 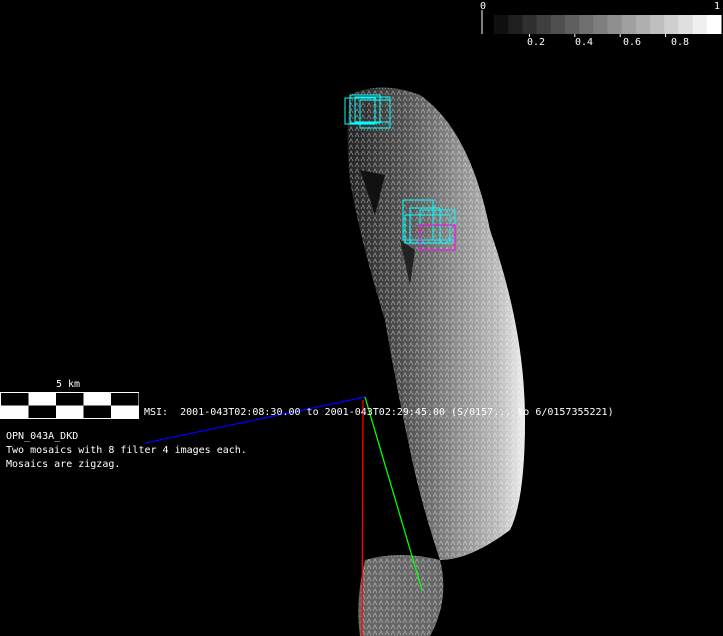 I want to click on colorbar-max-label: 1, so click(x=717, y=6).